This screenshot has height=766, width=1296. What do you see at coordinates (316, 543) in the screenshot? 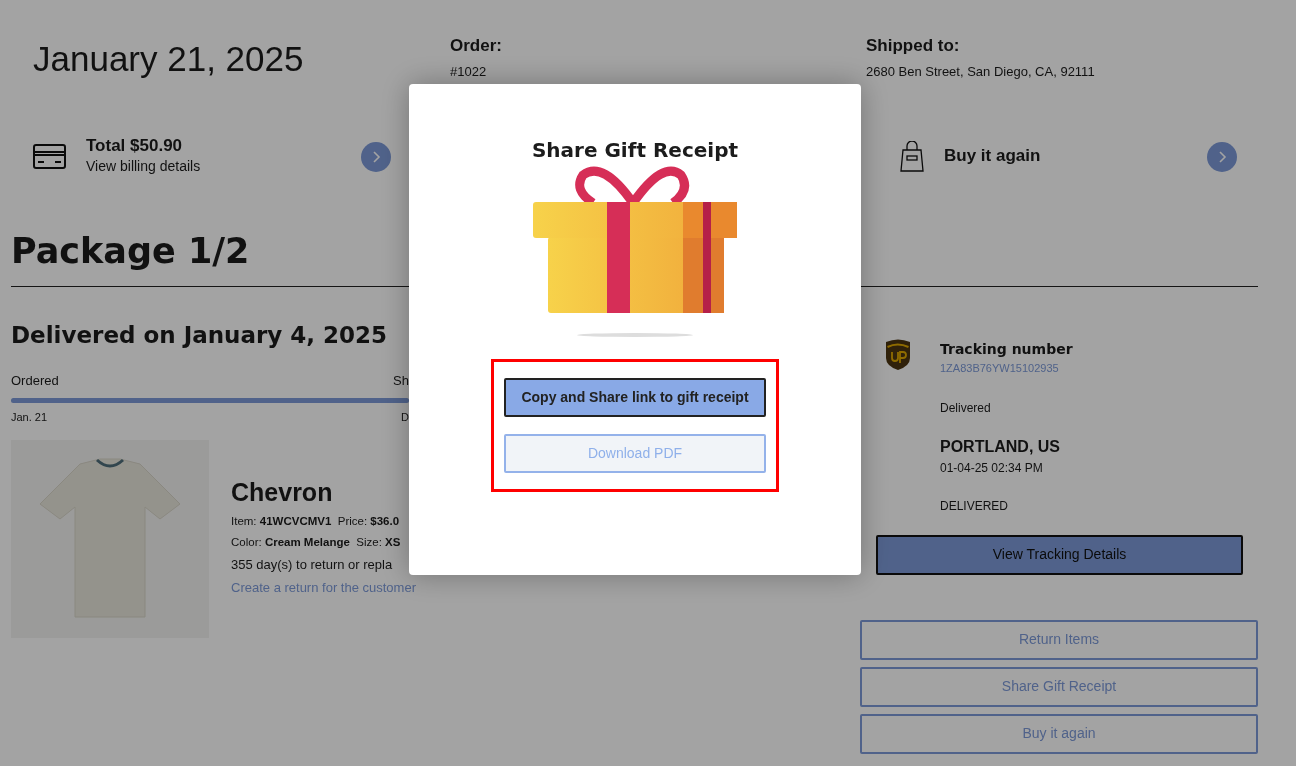
I see `product-details: Color: Cream Melange Size: XS` at bounding box center [316, 543].